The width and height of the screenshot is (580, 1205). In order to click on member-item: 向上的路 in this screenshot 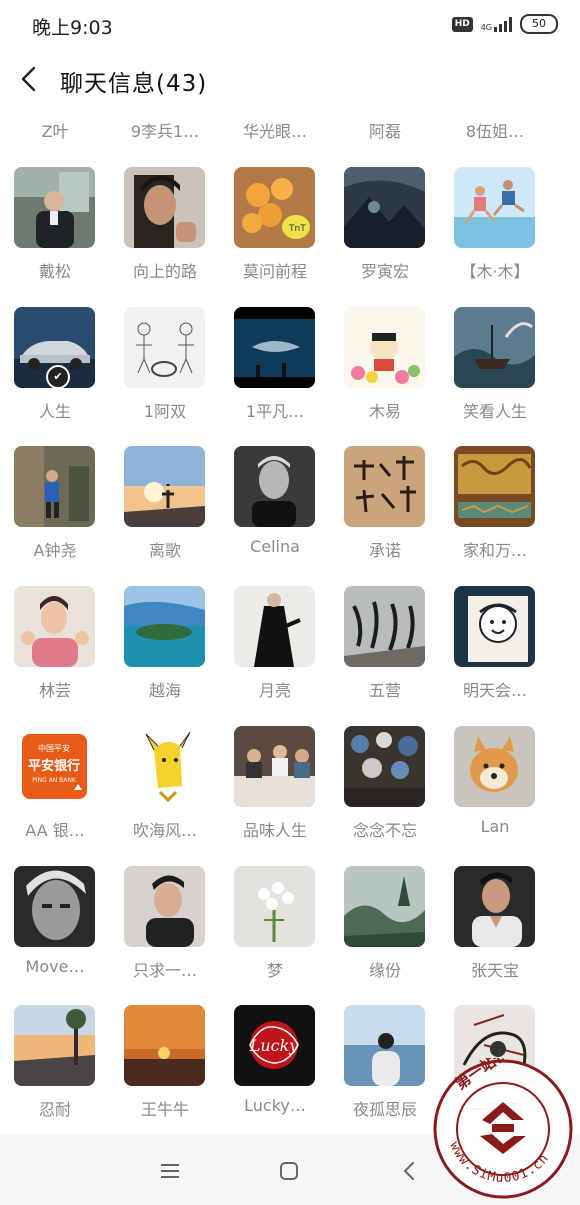, I will do `click(165, 232)`.